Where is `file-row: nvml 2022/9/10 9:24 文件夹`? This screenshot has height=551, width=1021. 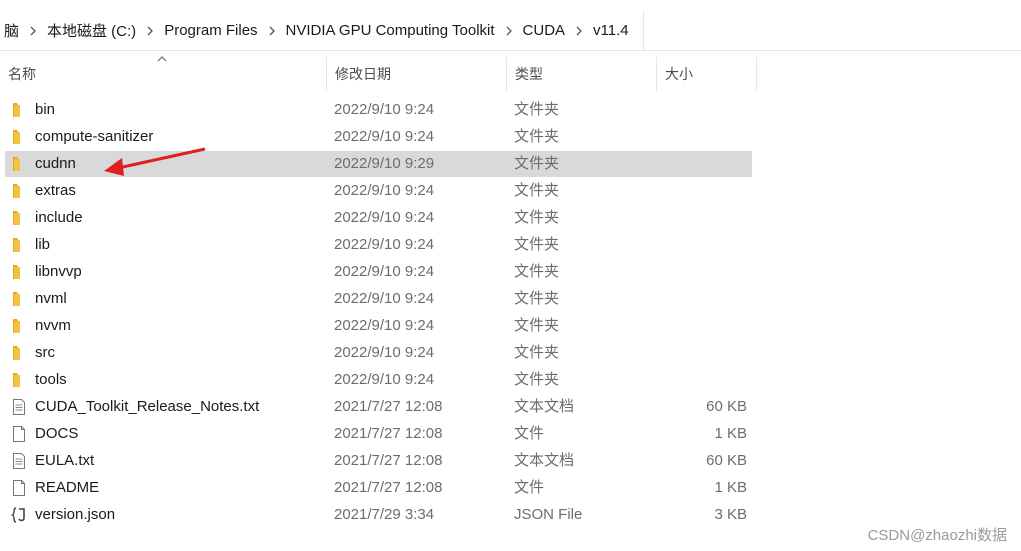 file-row: nvml 2022/9/10 9:24 文件夹 is located at coordinates (378, 299).